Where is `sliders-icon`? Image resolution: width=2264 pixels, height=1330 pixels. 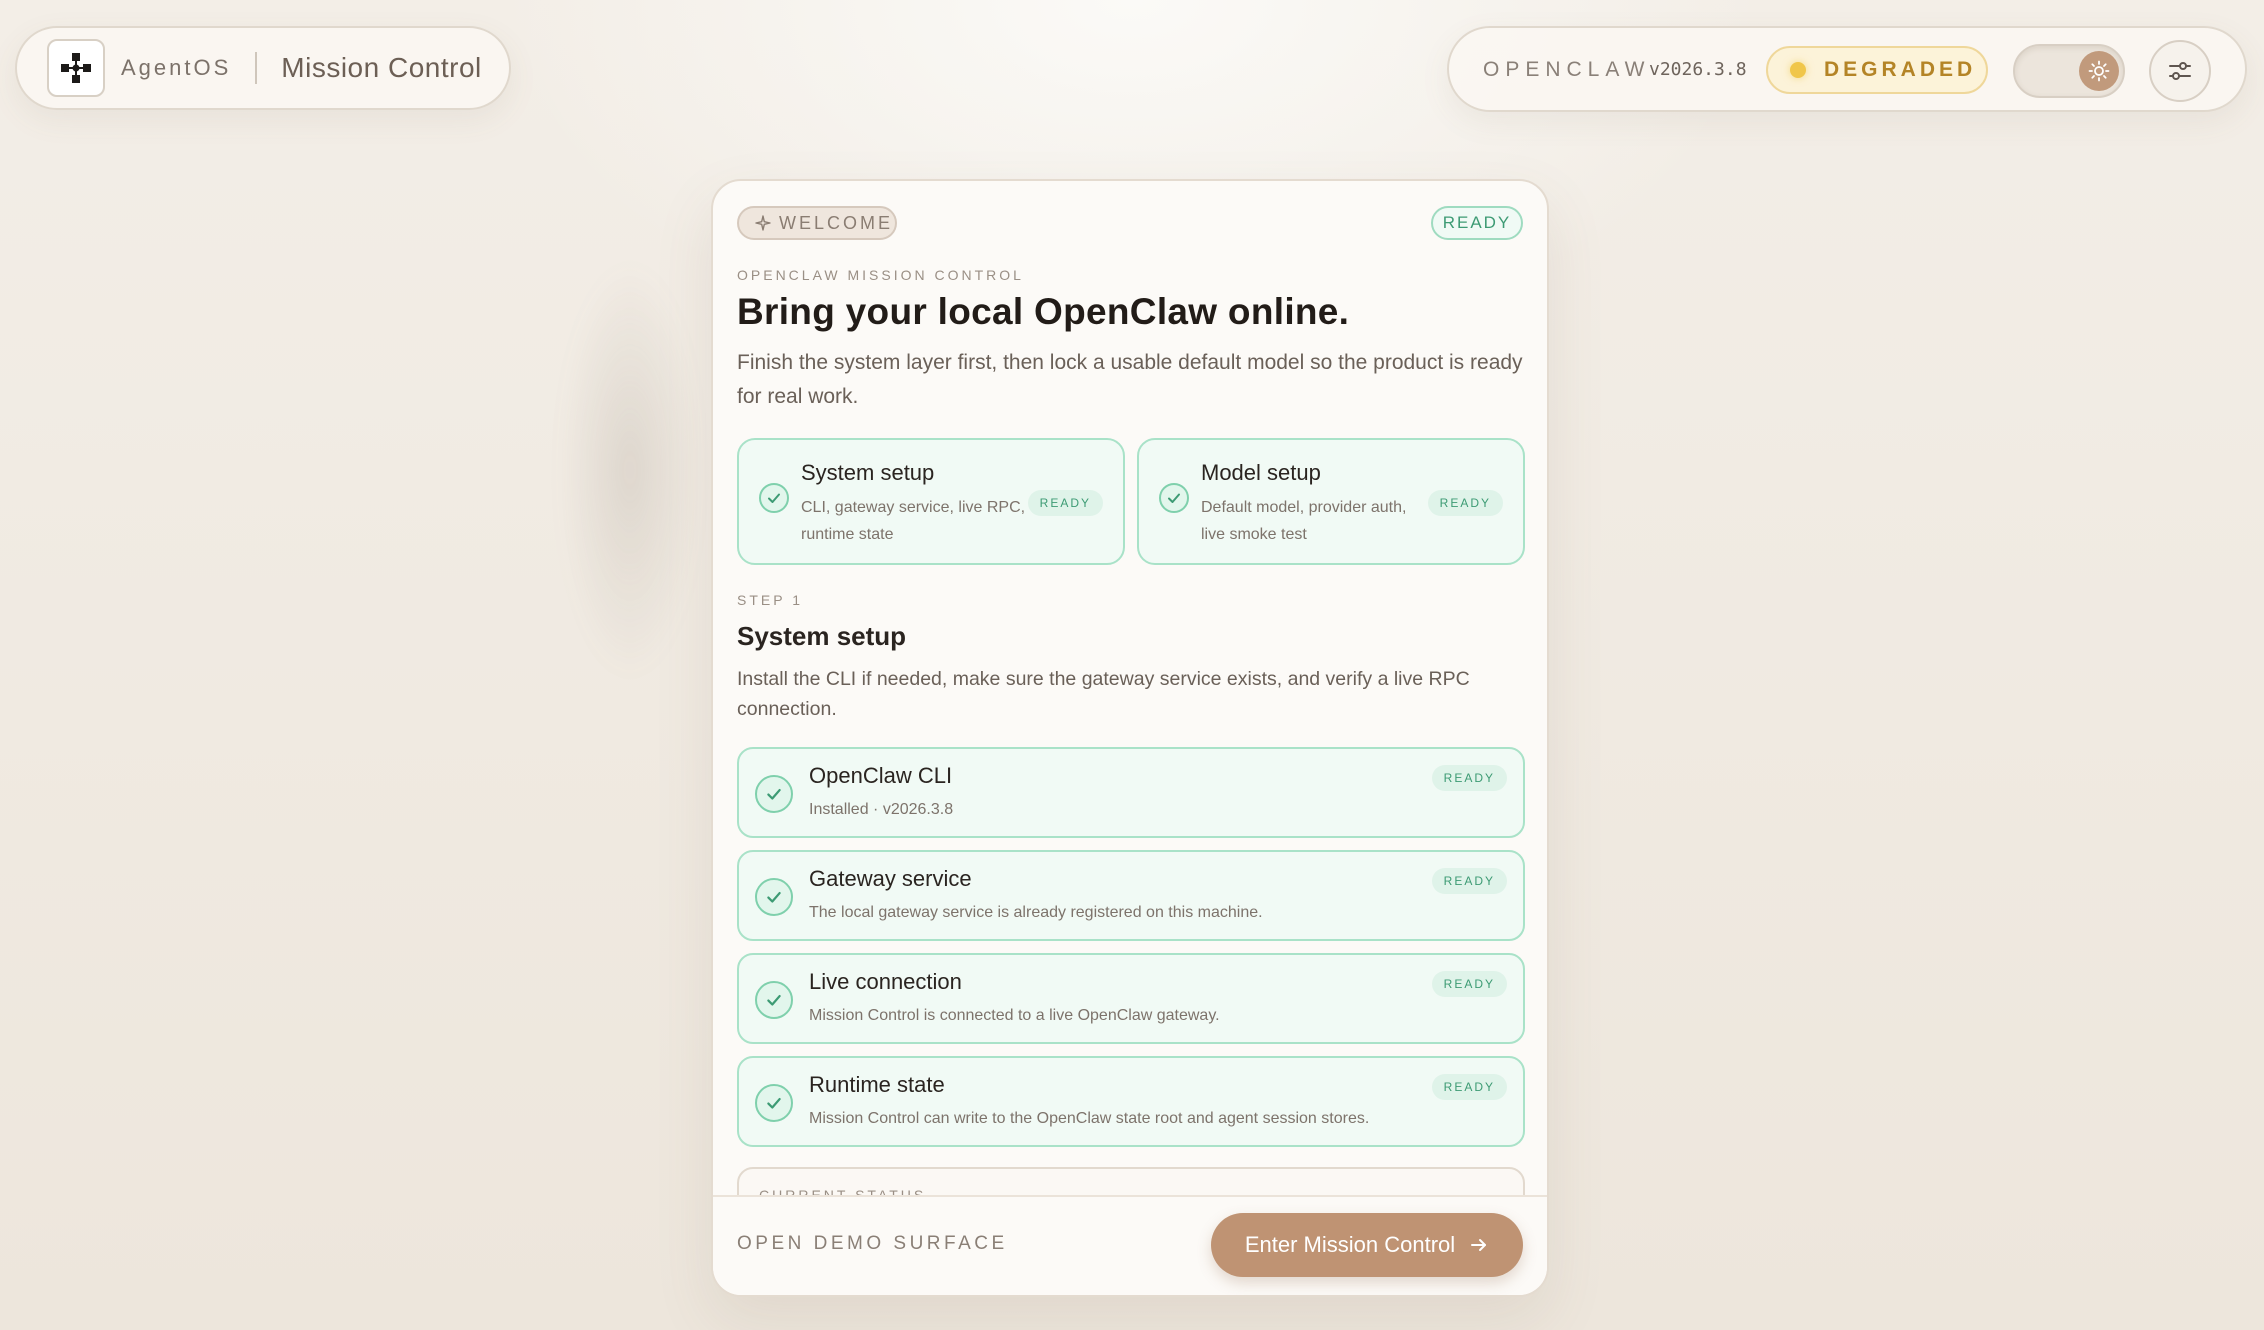 sliders-icon is located at coordinates (2180, 71).